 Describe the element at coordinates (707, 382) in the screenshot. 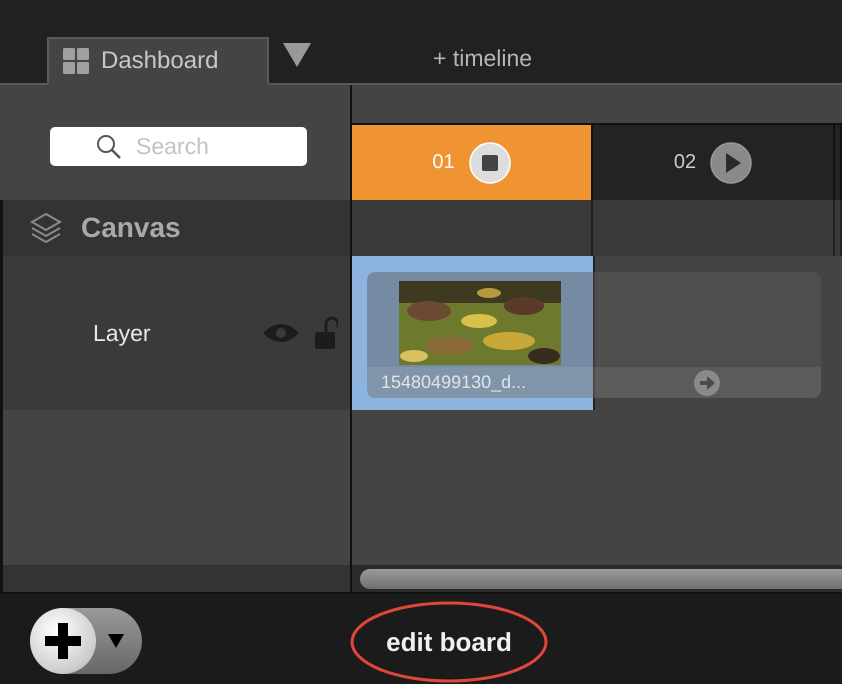

I see `arrow-right-icon` at that location.